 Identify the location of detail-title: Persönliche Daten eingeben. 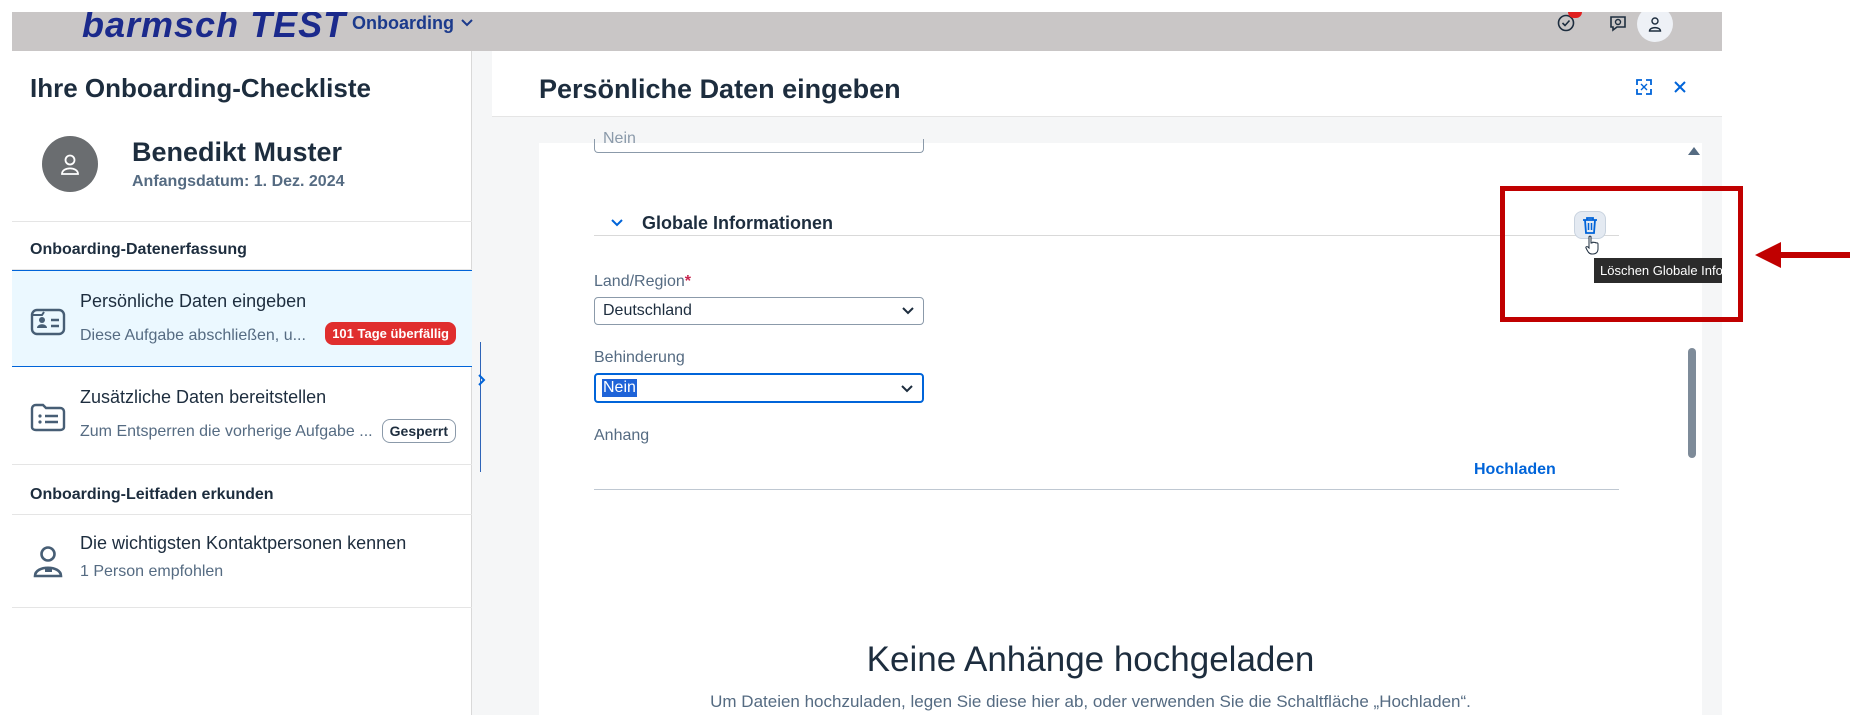
(720, 89).